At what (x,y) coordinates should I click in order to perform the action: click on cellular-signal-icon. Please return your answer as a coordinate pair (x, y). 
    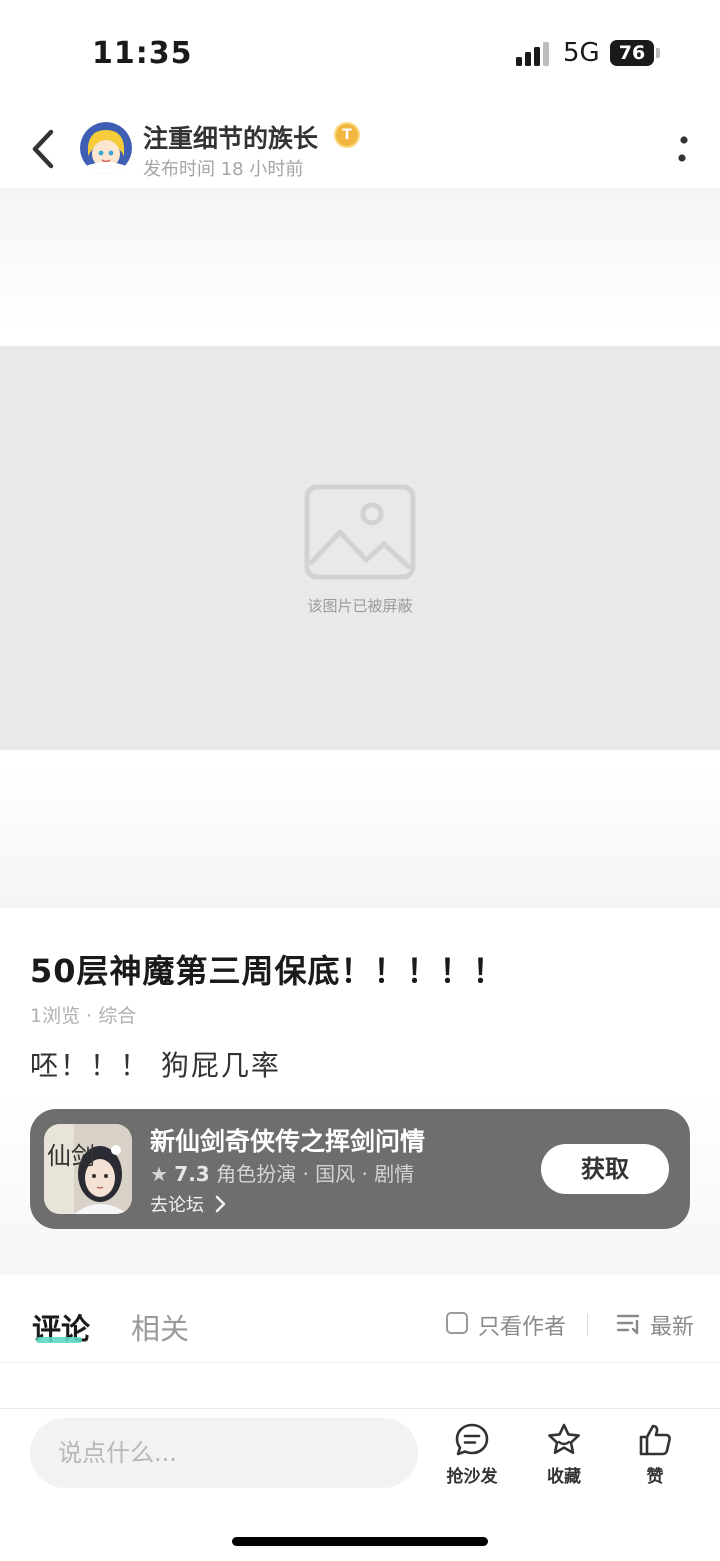
    Looking at the image, I should click on (532, 54).